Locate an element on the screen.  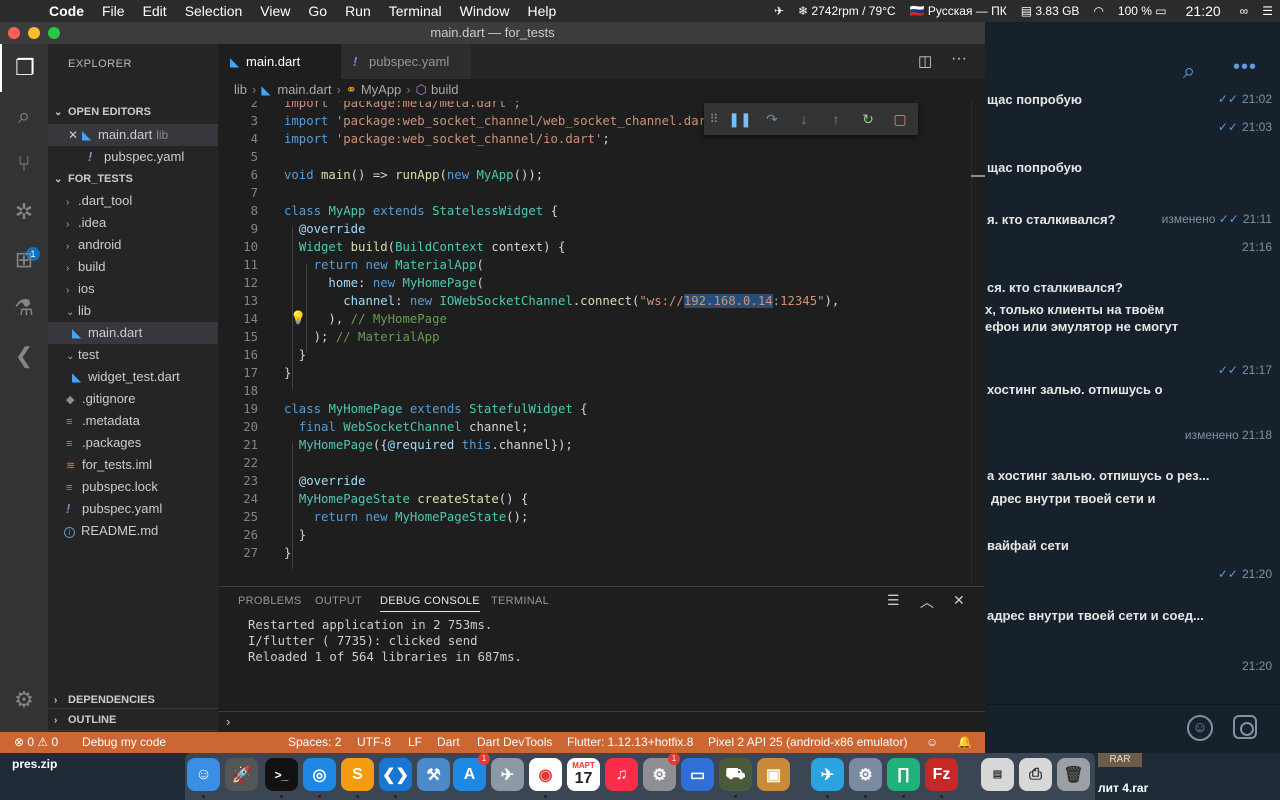
lightbulb-icon: 💡 is located at coordinates (298, 318).